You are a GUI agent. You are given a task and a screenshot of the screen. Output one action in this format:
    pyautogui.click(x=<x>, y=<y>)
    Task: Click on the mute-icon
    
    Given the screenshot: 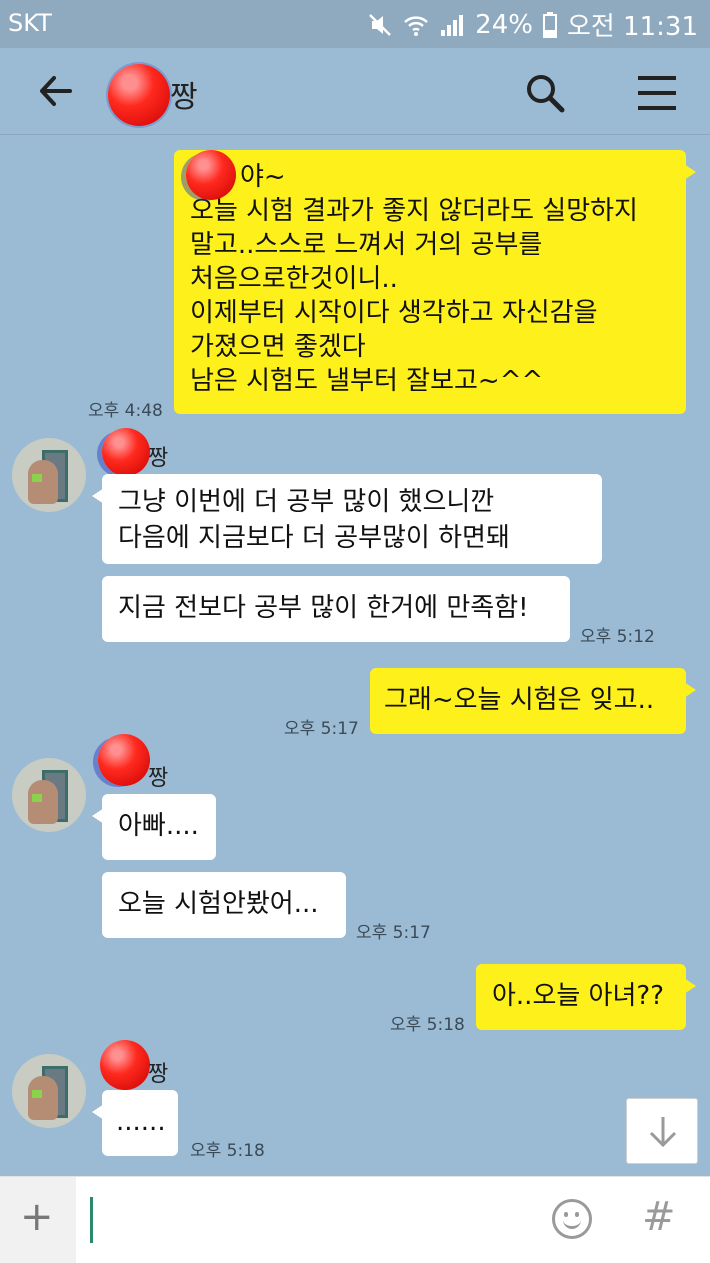 What is the action you would take?
    pyautogui.click(x=380, y=24)
    